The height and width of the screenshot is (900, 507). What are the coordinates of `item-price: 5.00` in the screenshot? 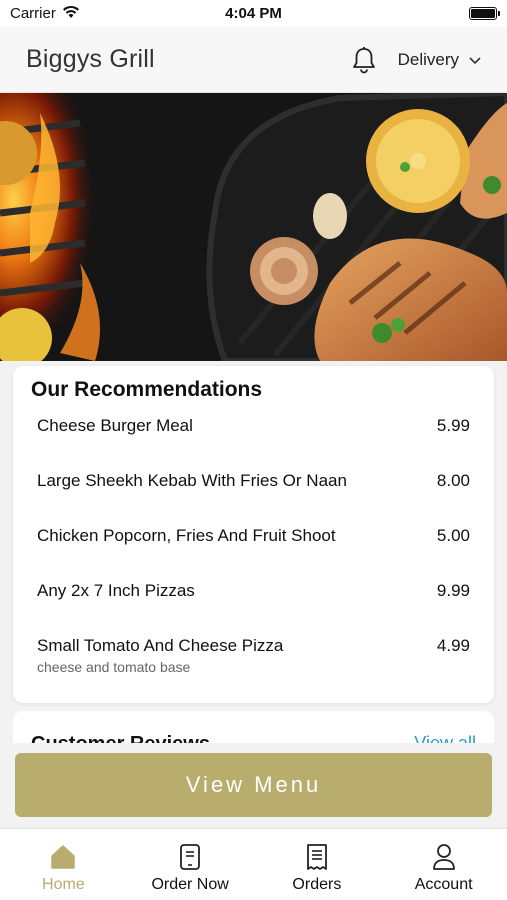 It's located at (453, 535).